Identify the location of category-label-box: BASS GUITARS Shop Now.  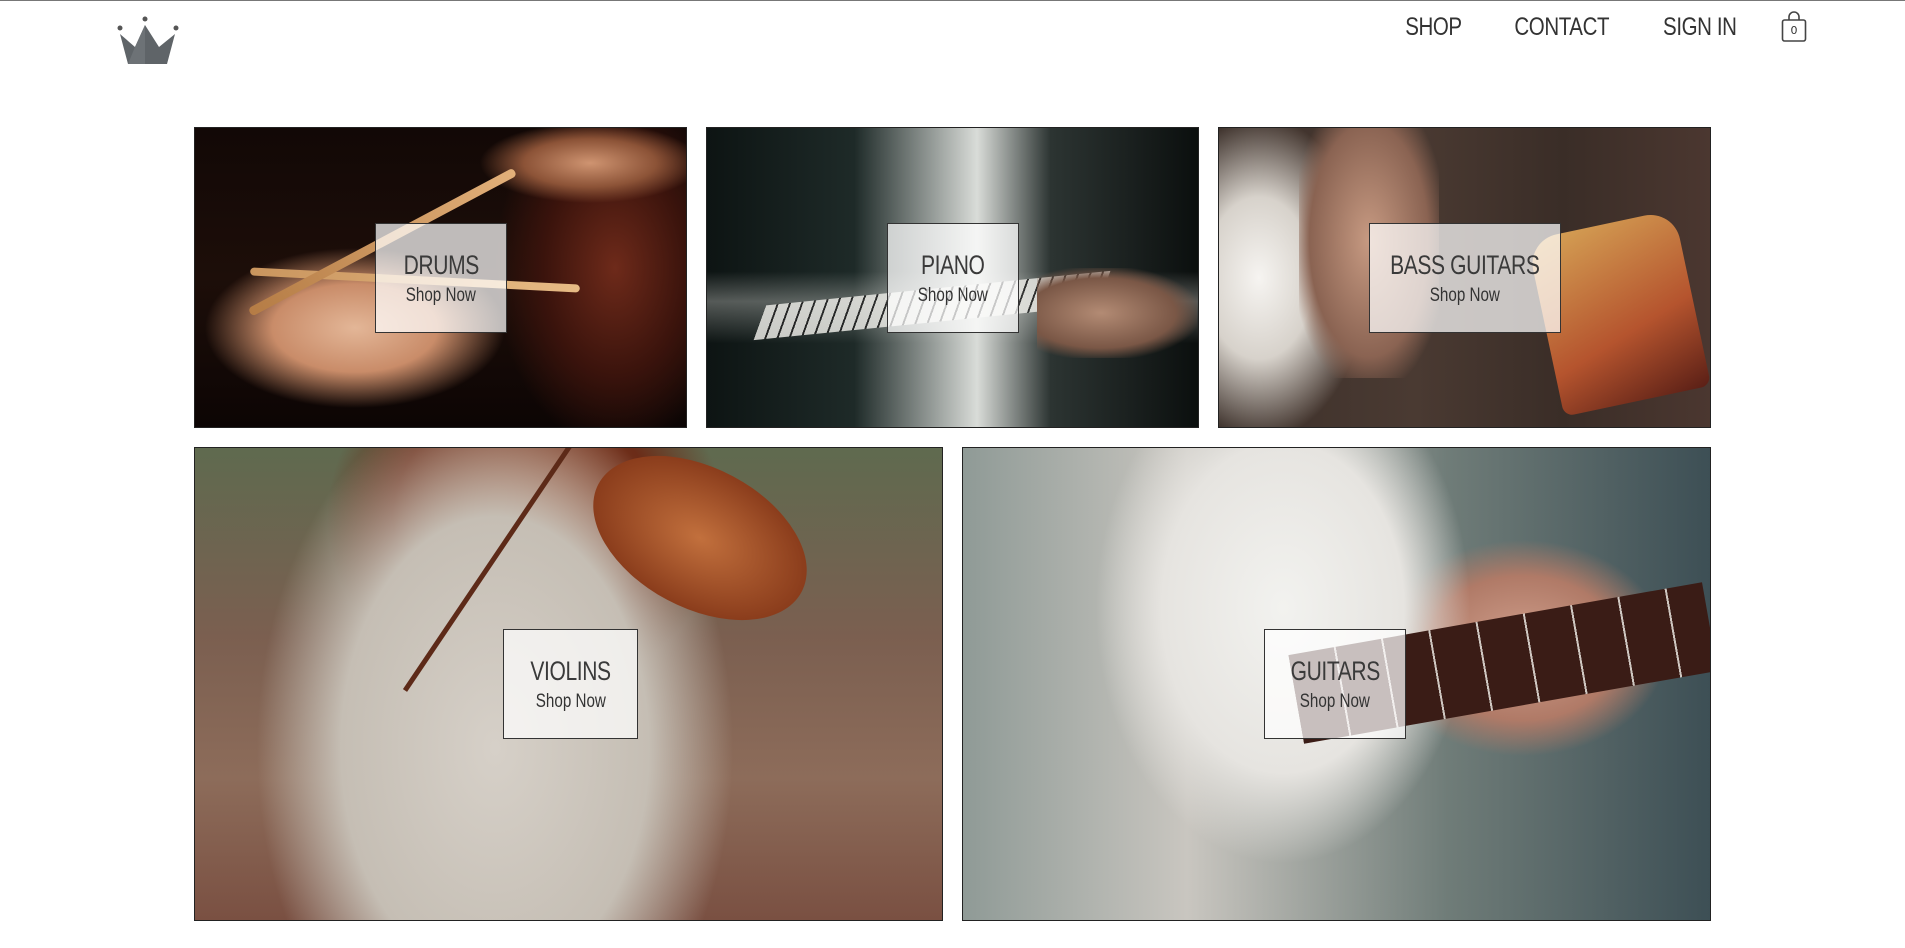
(1465, 278).